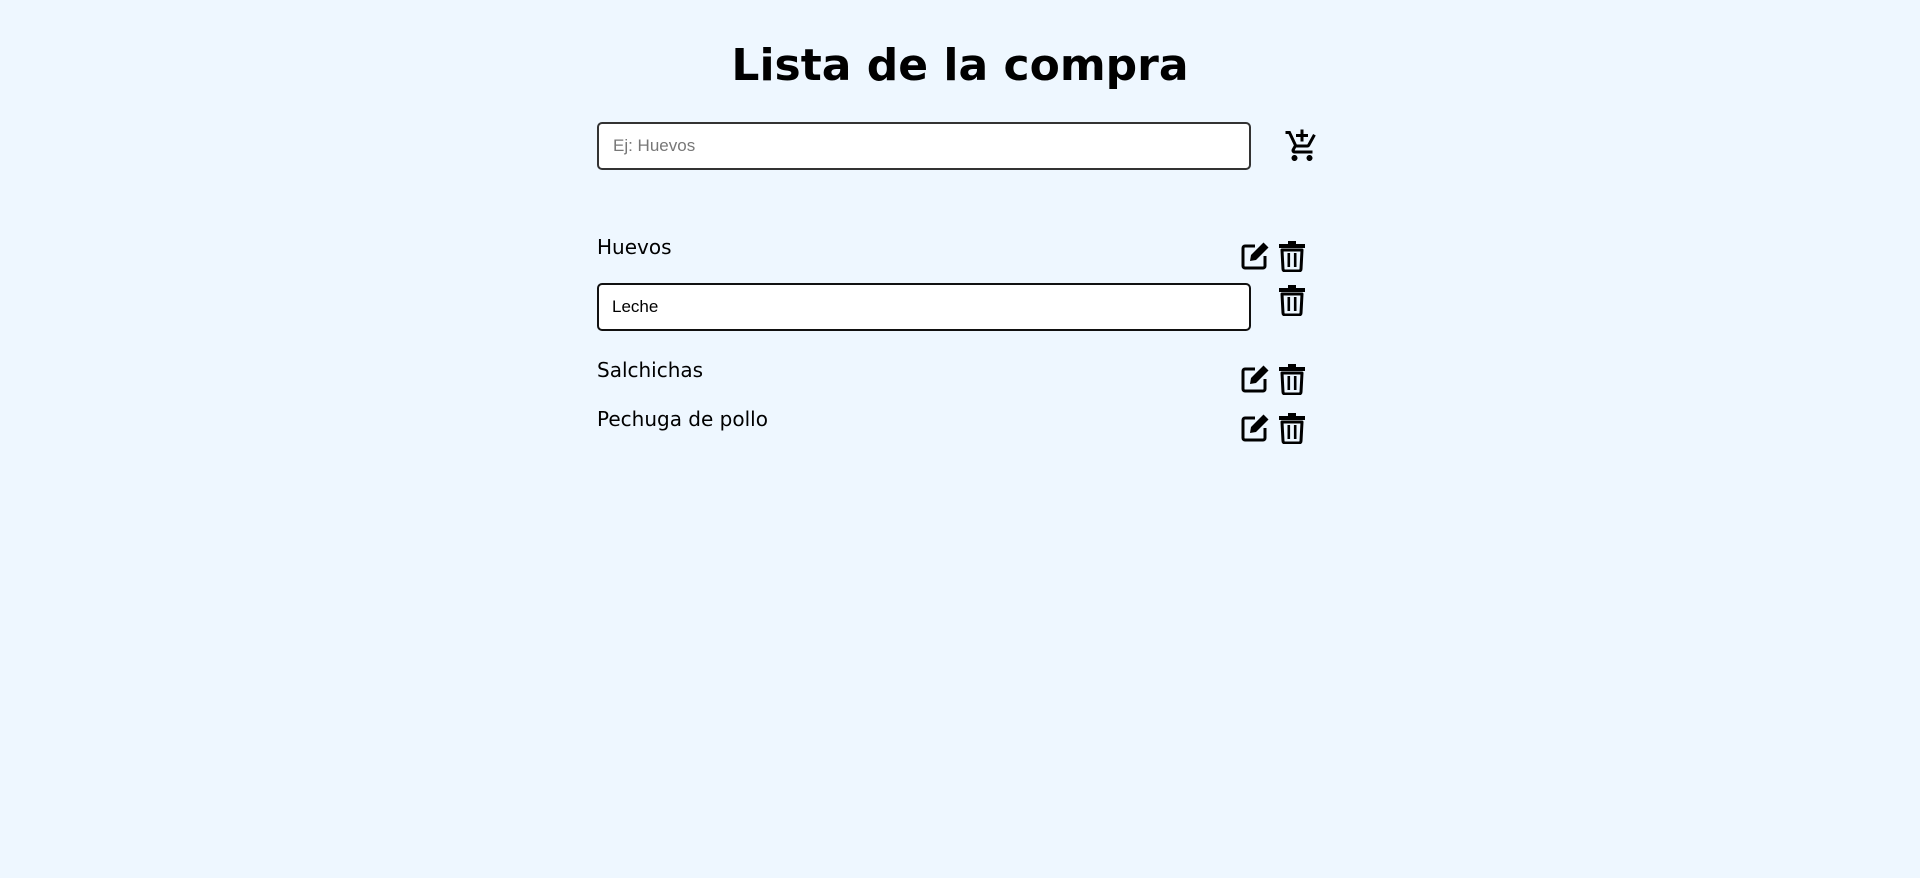 Image resolution: width=1920 pixels, height=878 pixels. Describe the element at coordinates (952, 258) in the screenshot. I see `list-item: Huevos` at that location.